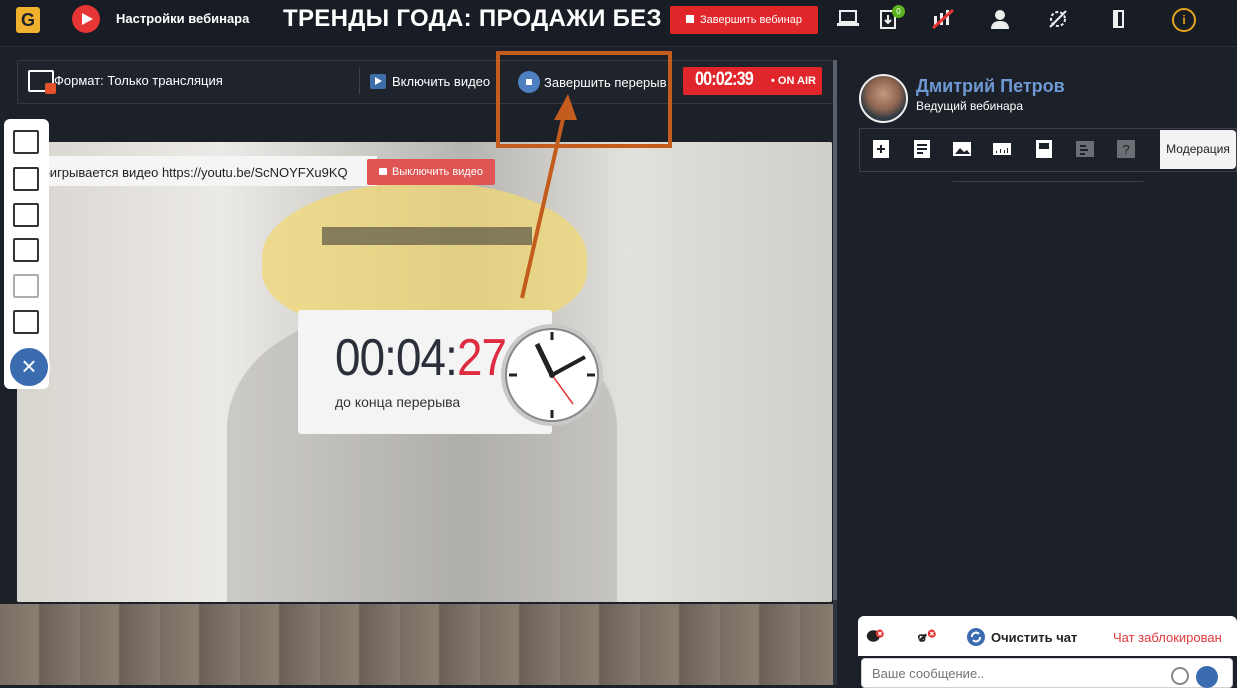  What do you see at coordinates (398, 402) in the screenshot?
I see `countdown-caption: до конца перерыва` at bounding box center [398, 402].